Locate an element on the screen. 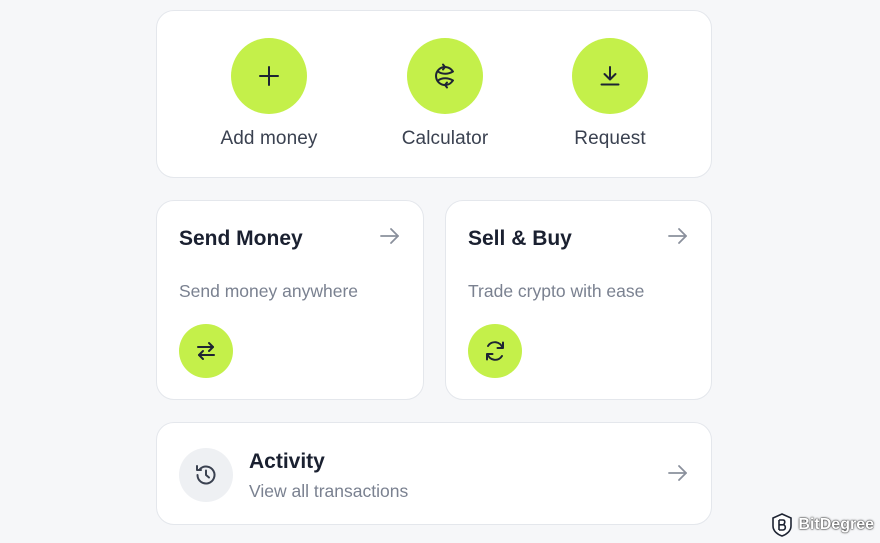 The height and width of the screenshot is (543, 880). watermark-text: BitDegree is located at coordinates (836, 524).